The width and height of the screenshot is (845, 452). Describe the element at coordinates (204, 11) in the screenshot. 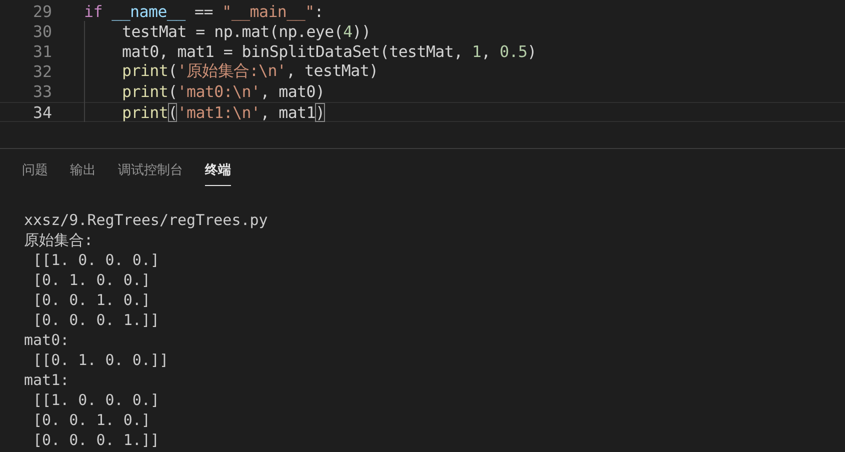

I see `code-line: if __name__ == "__main__":` at that location.